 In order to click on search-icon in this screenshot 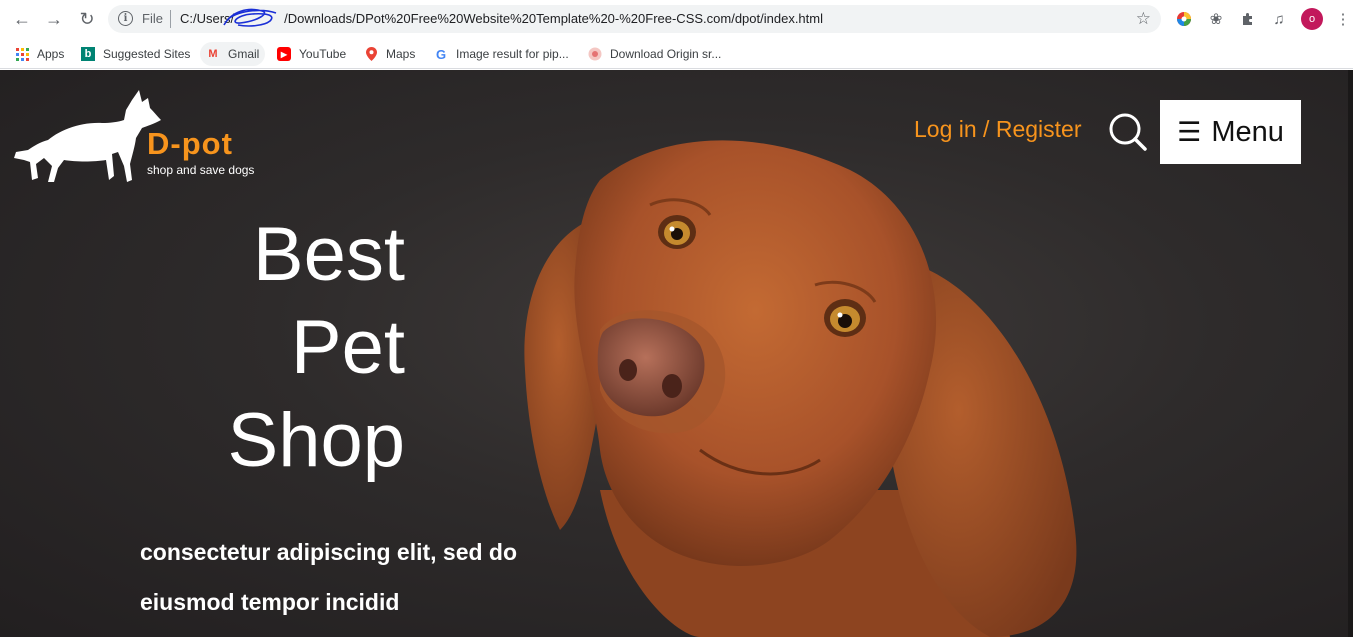, I will do `click(1128, 132)`.